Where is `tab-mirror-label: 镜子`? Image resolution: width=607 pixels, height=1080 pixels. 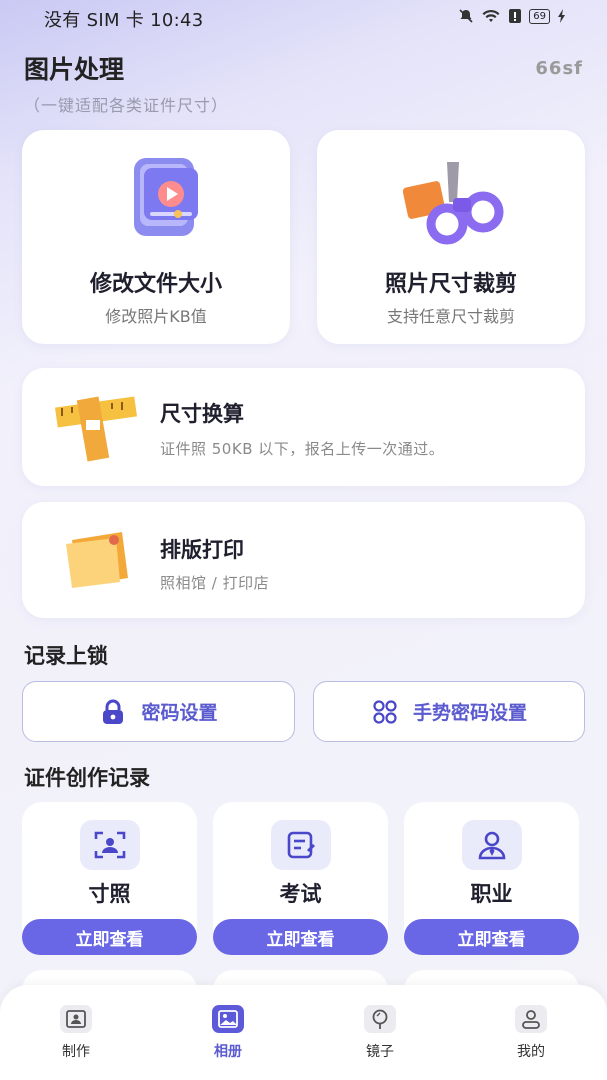
tab-mirror-label: 镜子 is located at coordinates (380, 1052).